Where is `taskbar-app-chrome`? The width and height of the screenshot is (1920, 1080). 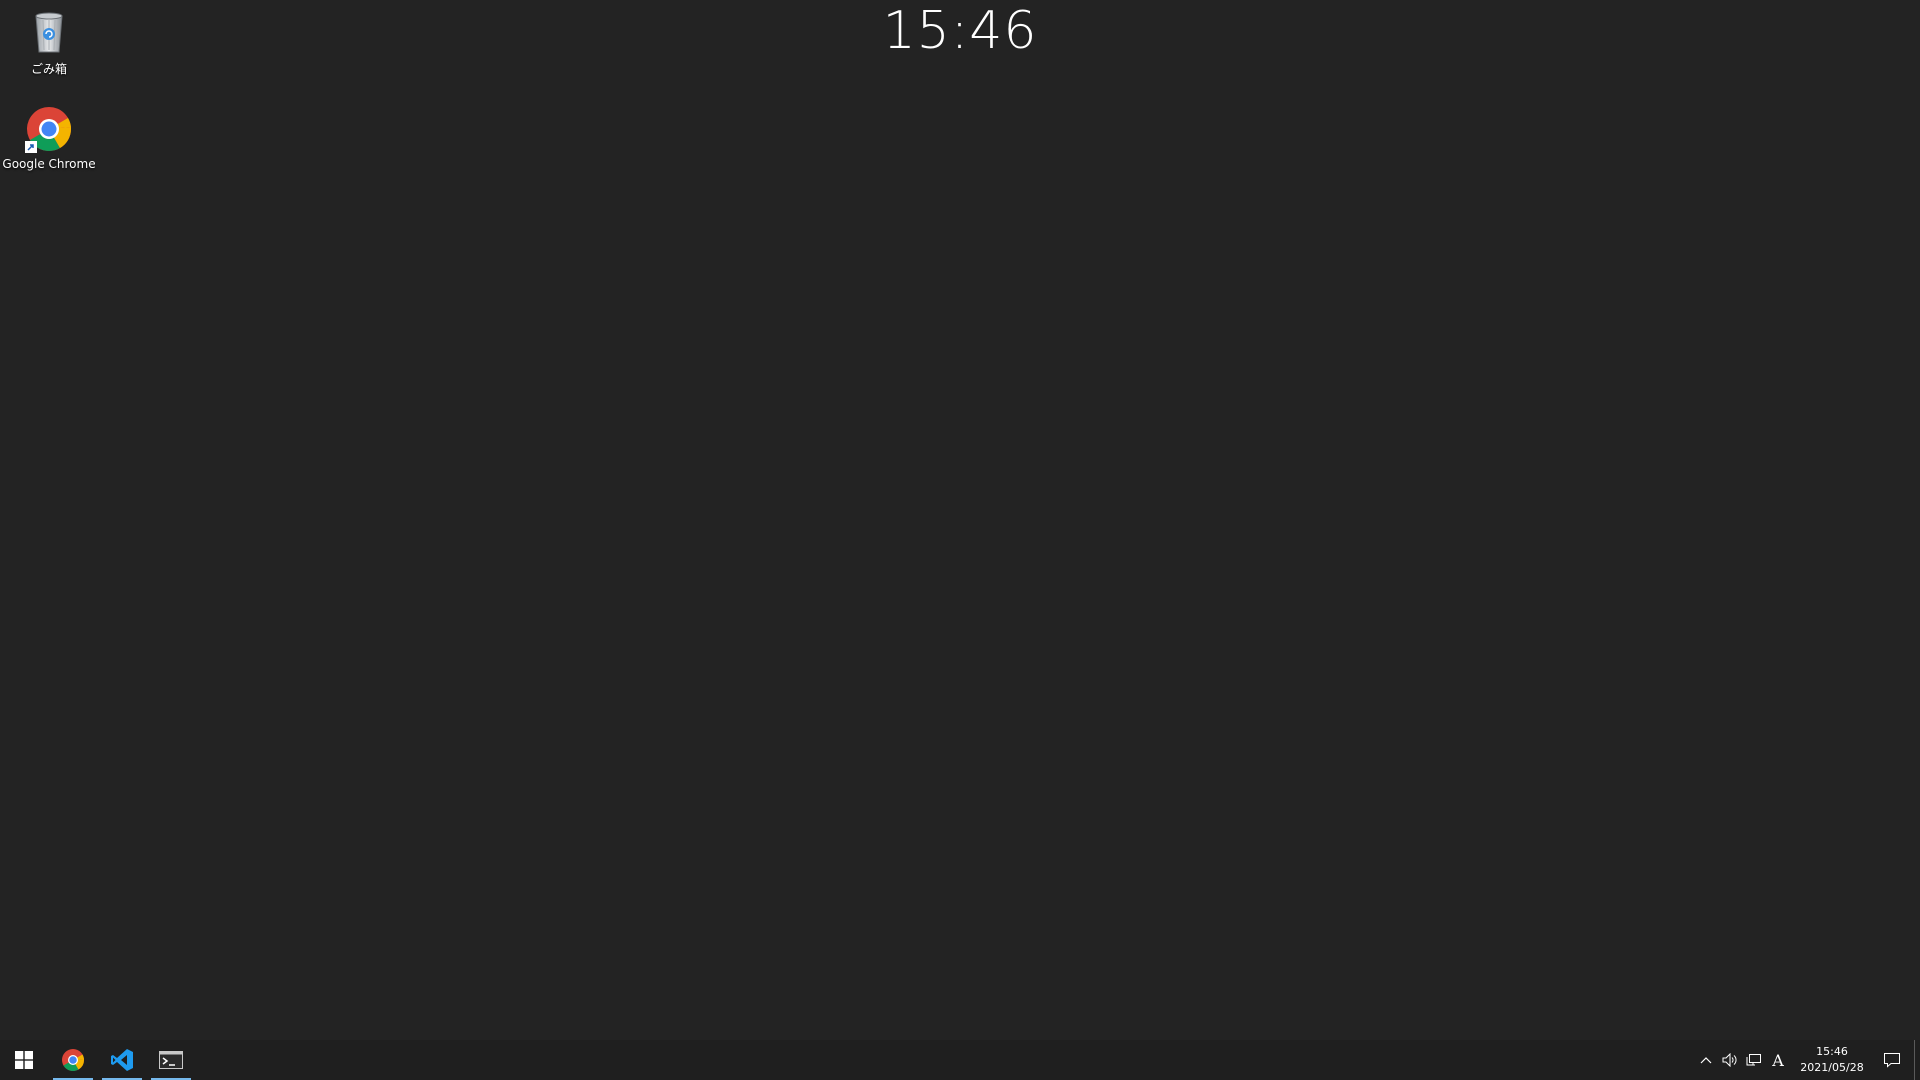 taskbar-app-chrome is located at coordinates (73, 1060).